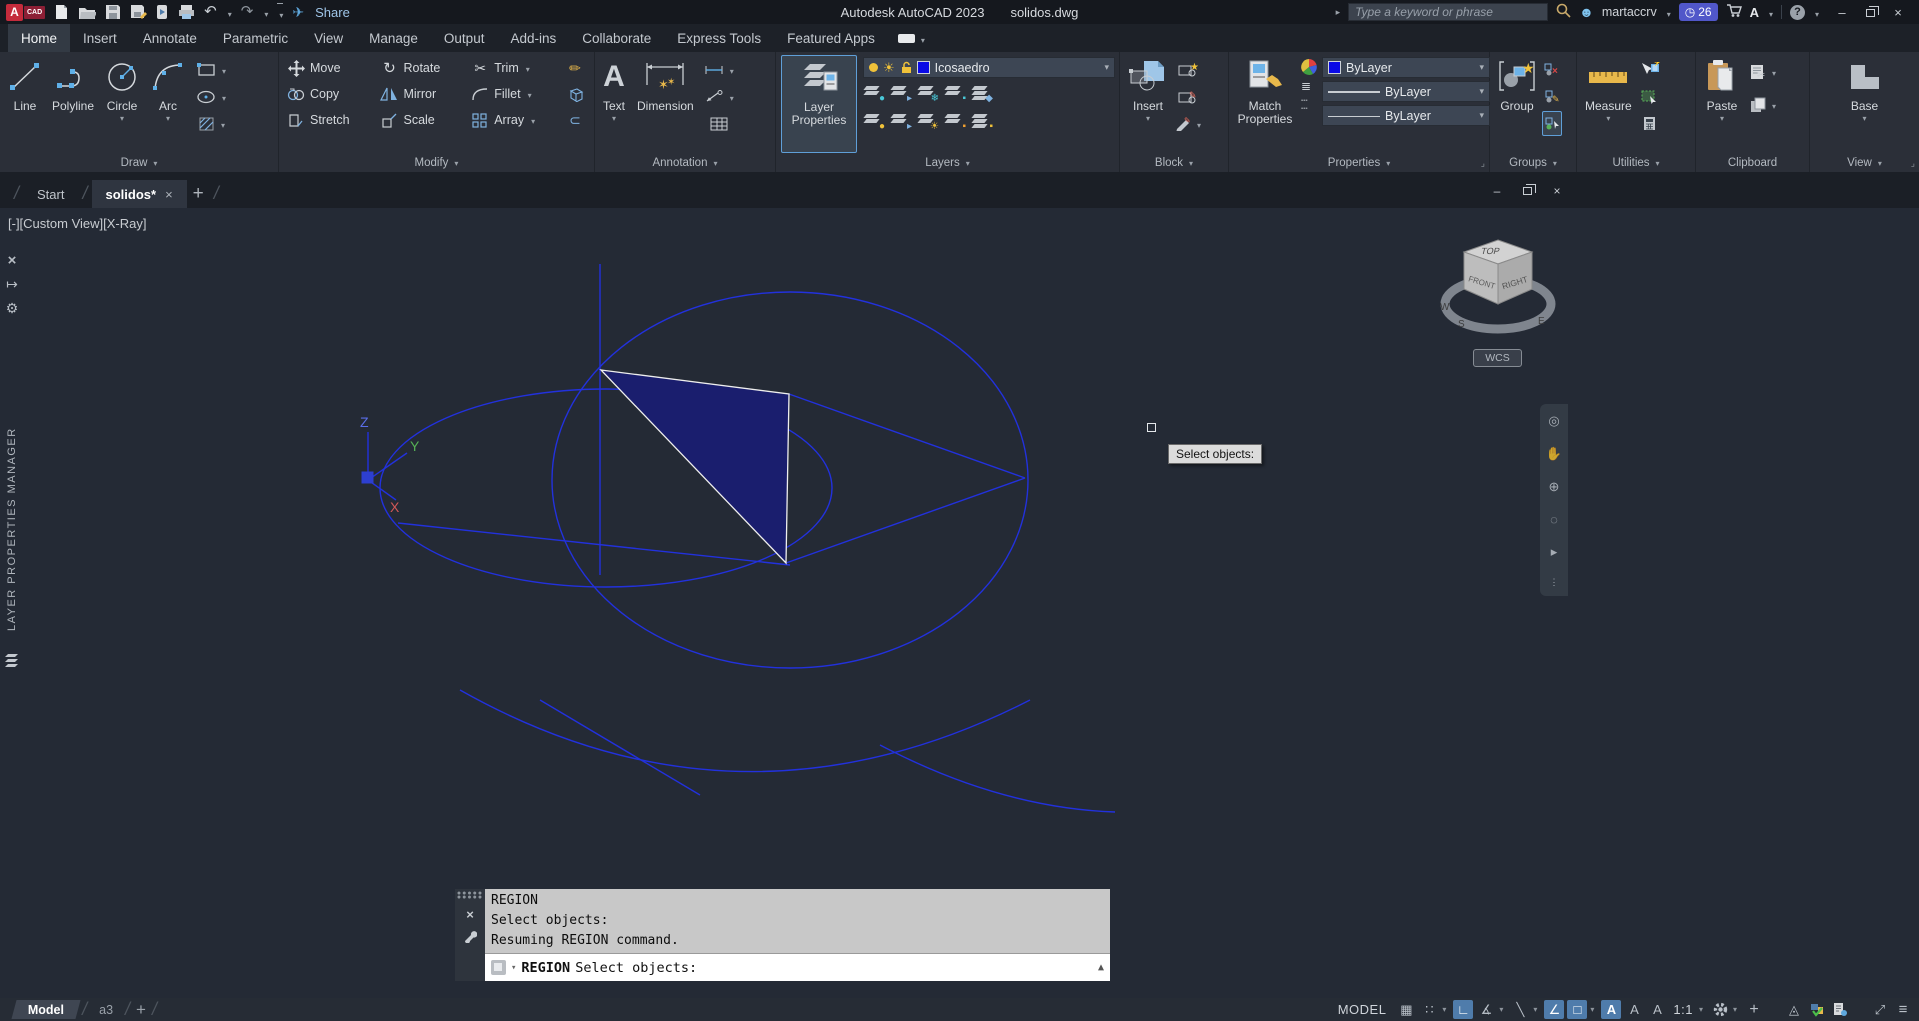  I want to click on help-dropdown-icon, so click(1816, 12).